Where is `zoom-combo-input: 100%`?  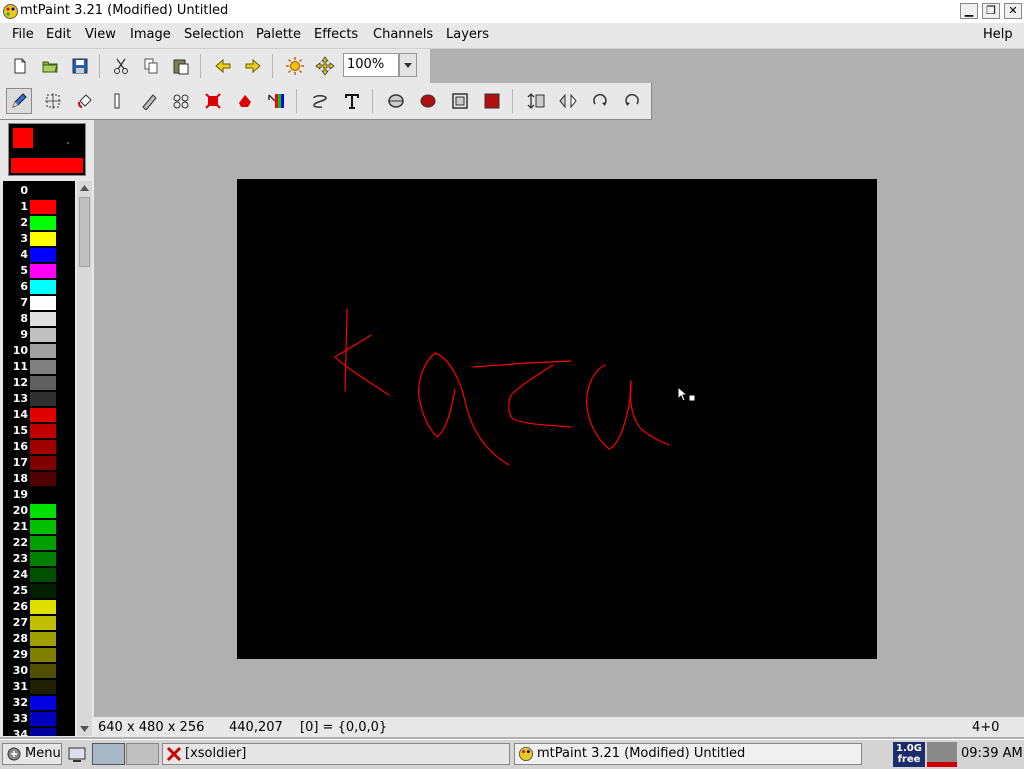 zoom-combo-input: 100% is located at coordinates (371, 65).